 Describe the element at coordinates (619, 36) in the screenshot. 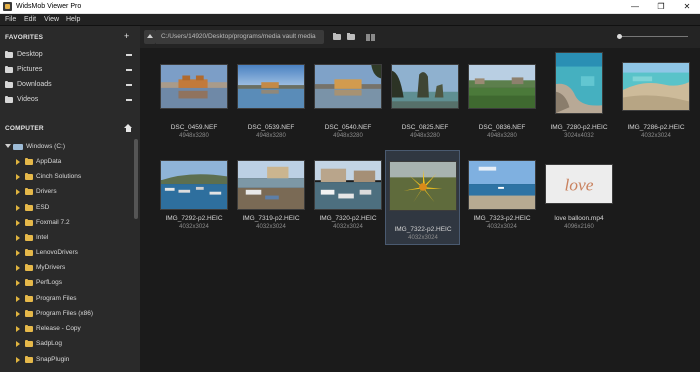

I see `slider-handle` at that location.